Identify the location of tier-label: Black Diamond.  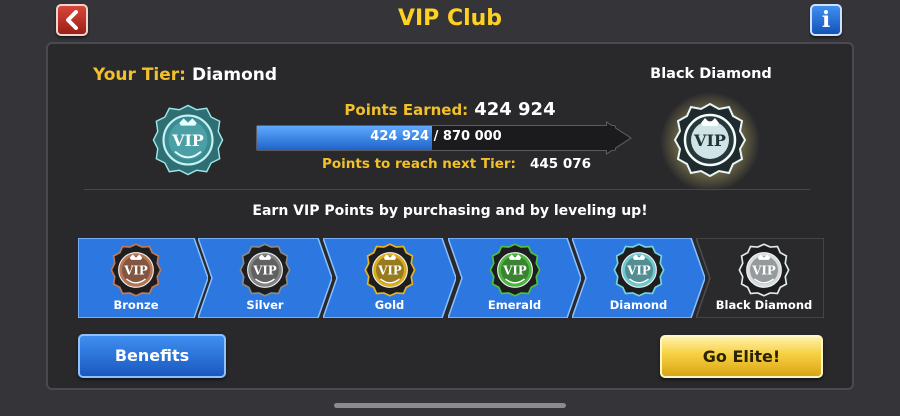
(764, 305).